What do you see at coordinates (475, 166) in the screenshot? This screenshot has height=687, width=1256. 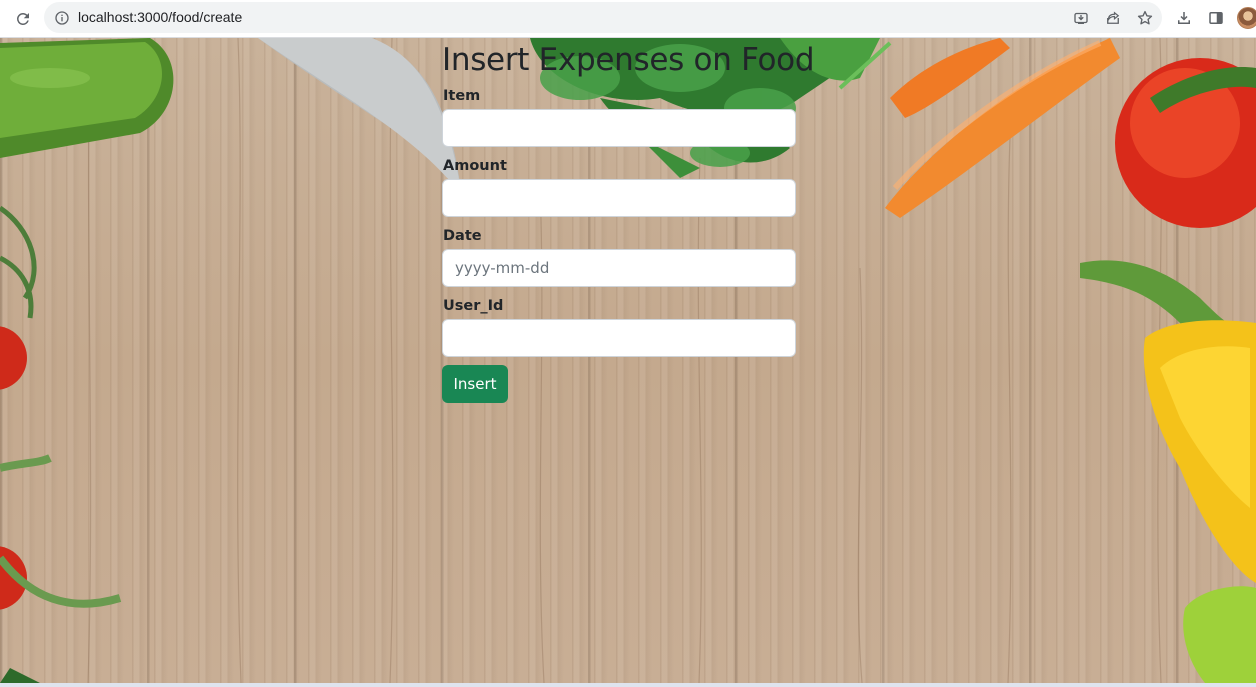 I see `amount-label: Amount` at bounding box center [475, 166].